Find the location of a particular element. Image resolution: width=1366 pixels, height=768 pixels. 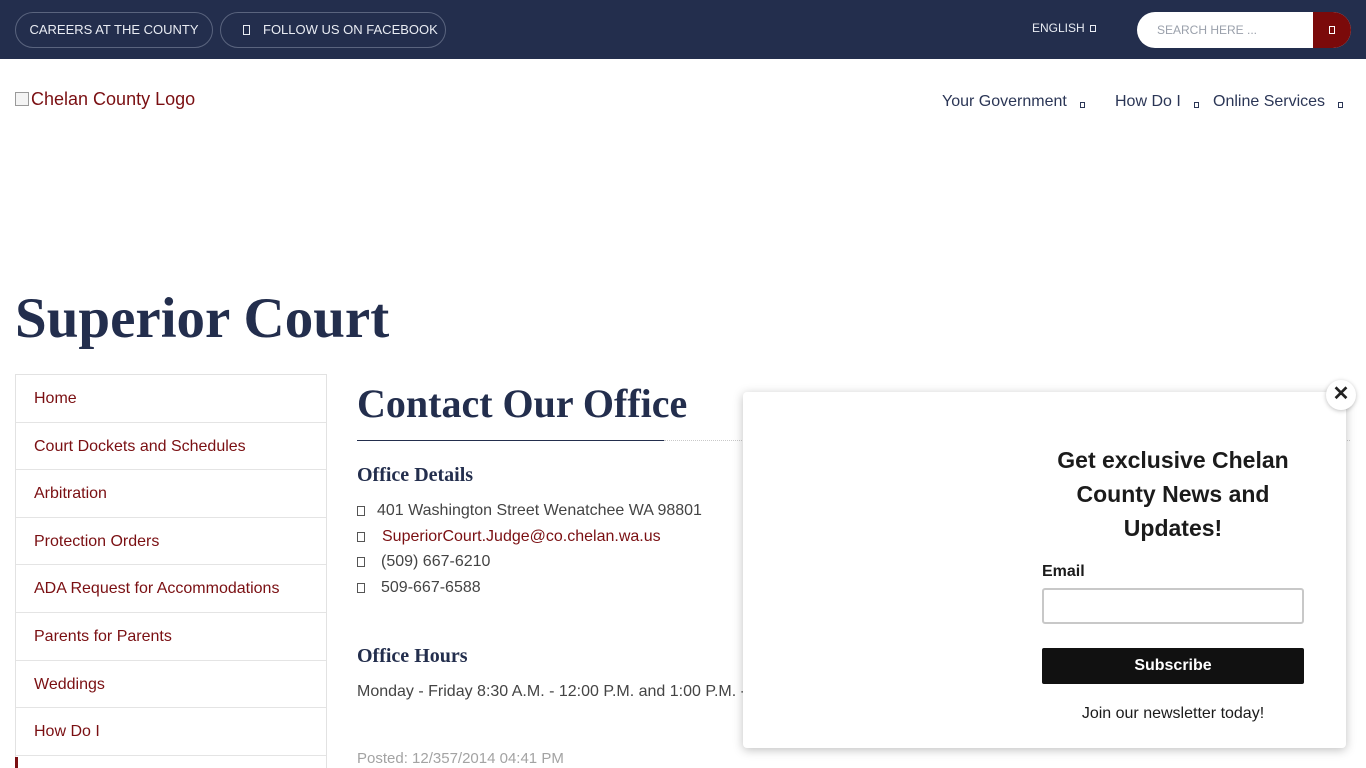

nav-online-services: Online Services is located at coordinates (1278, 102).